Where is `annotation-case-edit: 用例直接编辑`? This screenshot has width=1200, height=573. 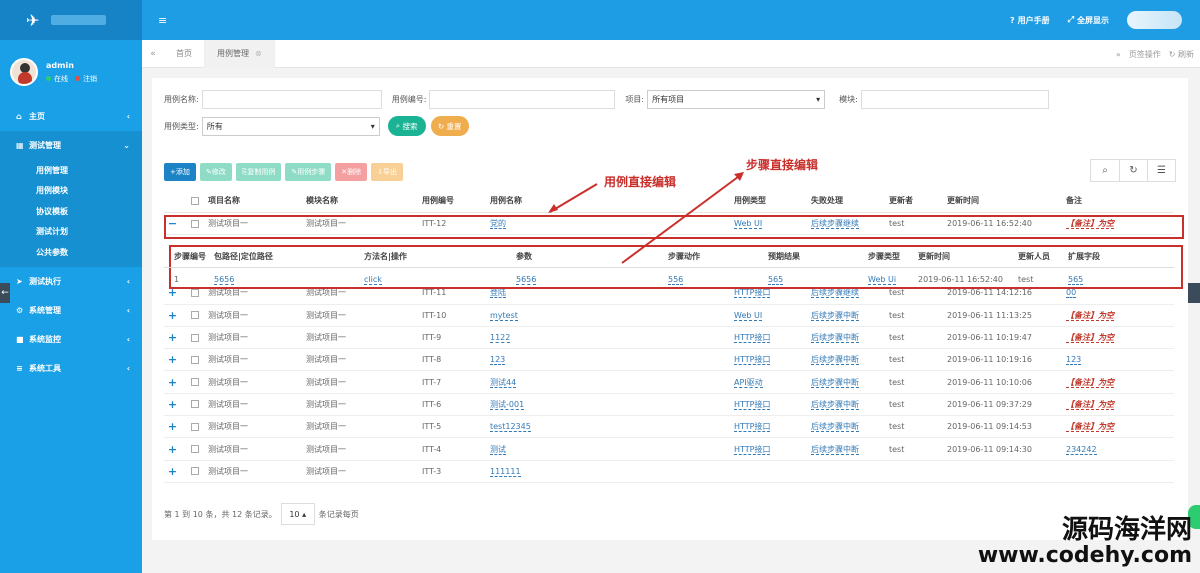
annotation-case-edit: 用例直接编辑 is located at coordinates (640, 182).